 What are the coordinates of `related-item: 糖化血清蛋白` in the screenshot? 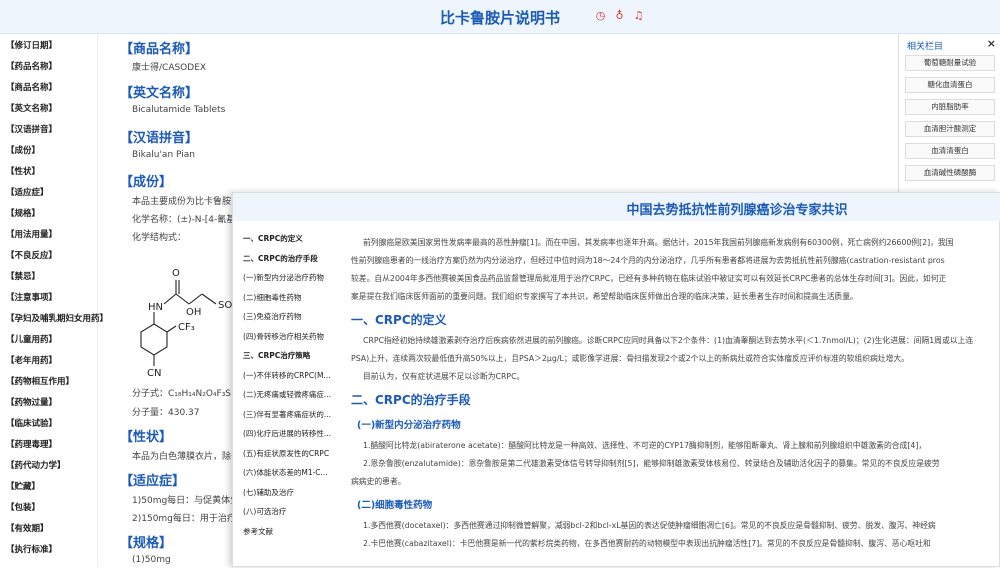 It's located at (950, 85).